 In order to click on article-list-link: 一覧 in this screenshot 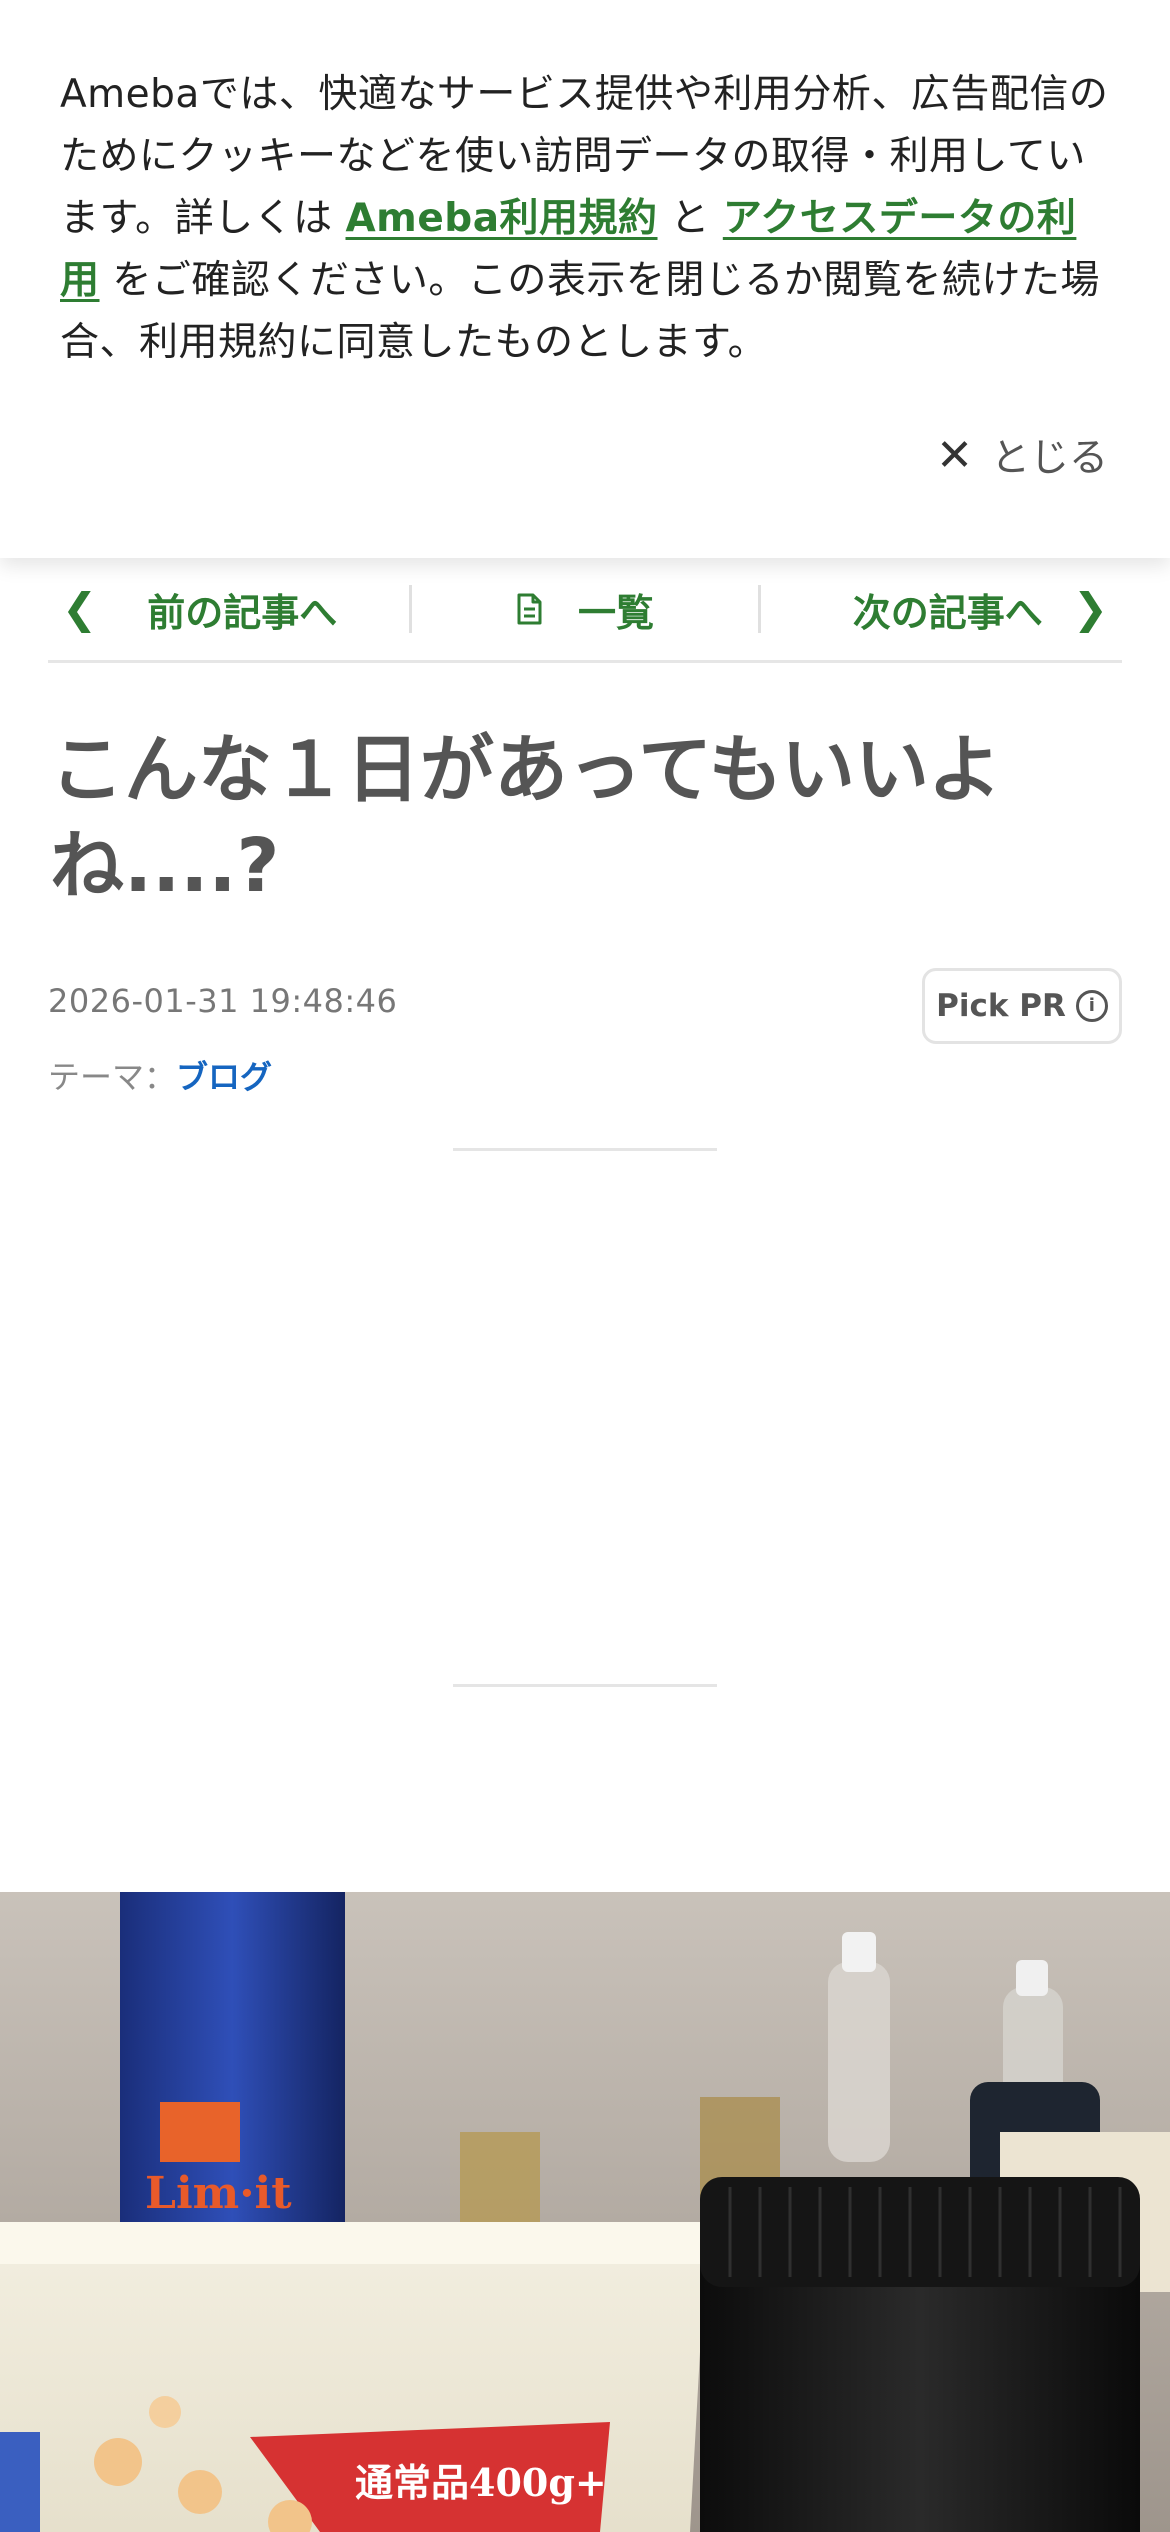, I will do `click(585, 609)`.